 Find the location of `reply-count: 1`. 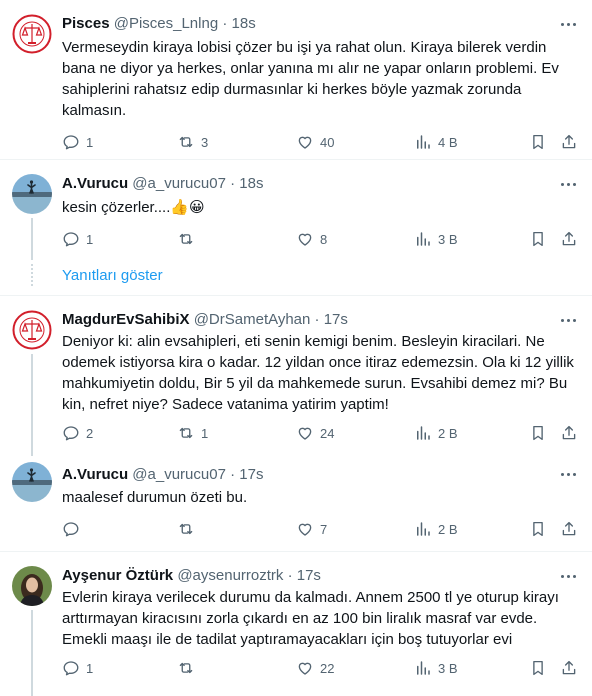

reply-count: 1 is located at coordinates (90, 142).